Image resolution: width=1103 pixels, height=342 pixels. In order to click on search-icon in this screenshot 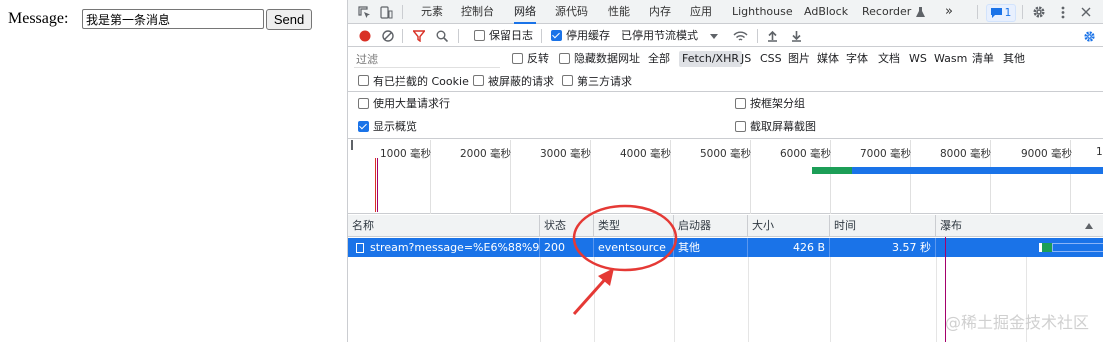, I will do `click(442, 36)`.